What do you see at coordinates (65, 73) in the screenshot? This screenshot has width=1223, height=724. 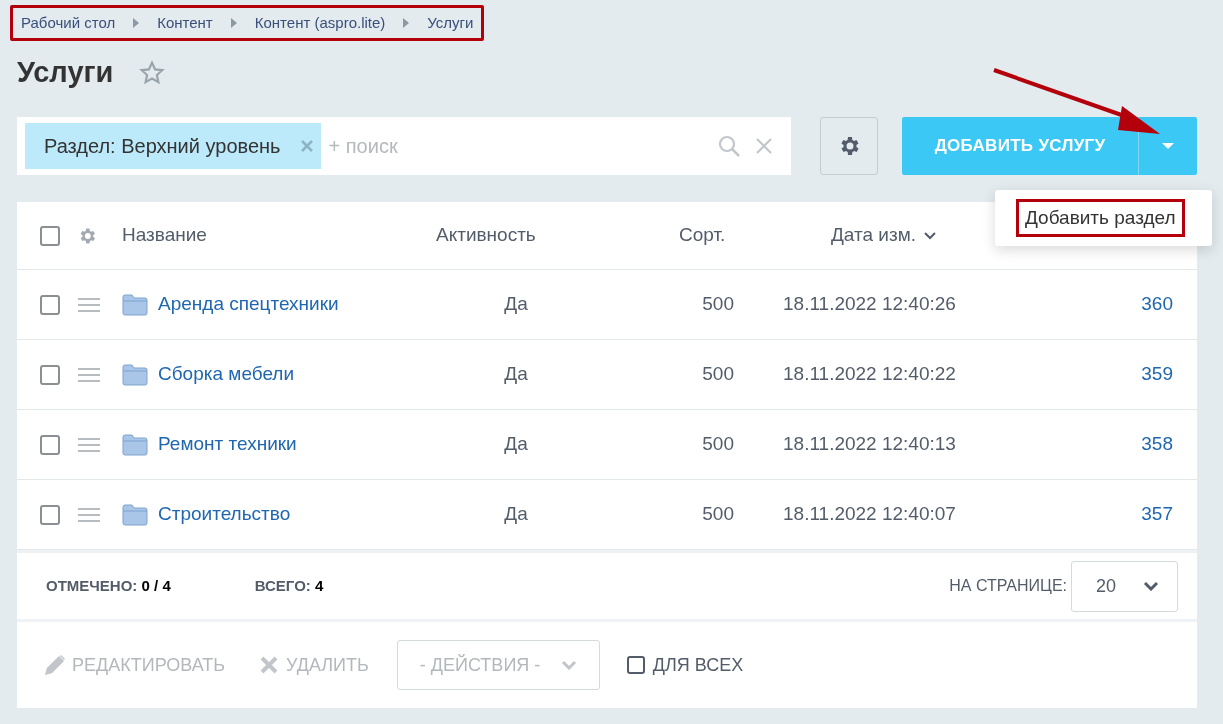 I see `page-title: Услуги` at bounding box center [65, 73].